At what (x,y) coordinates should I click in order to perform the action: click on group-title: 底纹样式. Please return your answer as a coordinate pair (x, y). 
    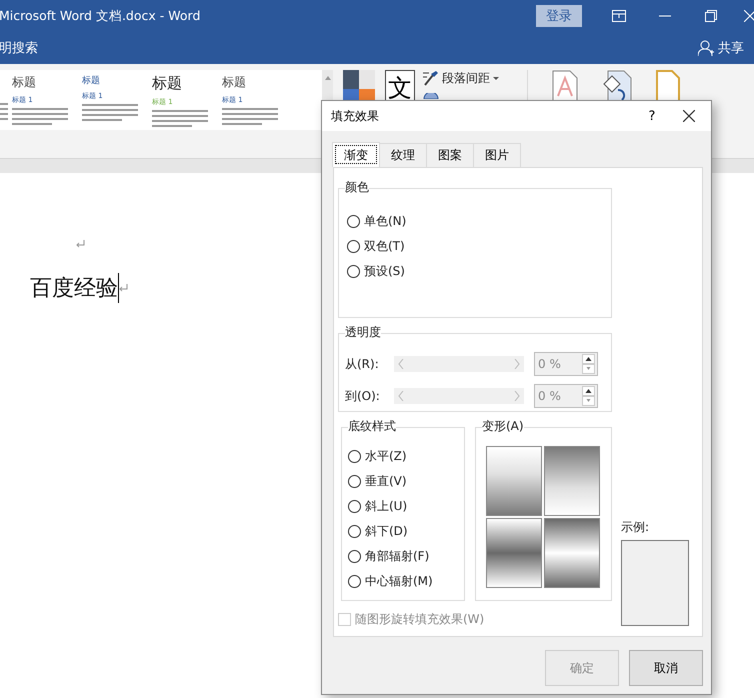
    Looking at the image, I should click on (372, 426).